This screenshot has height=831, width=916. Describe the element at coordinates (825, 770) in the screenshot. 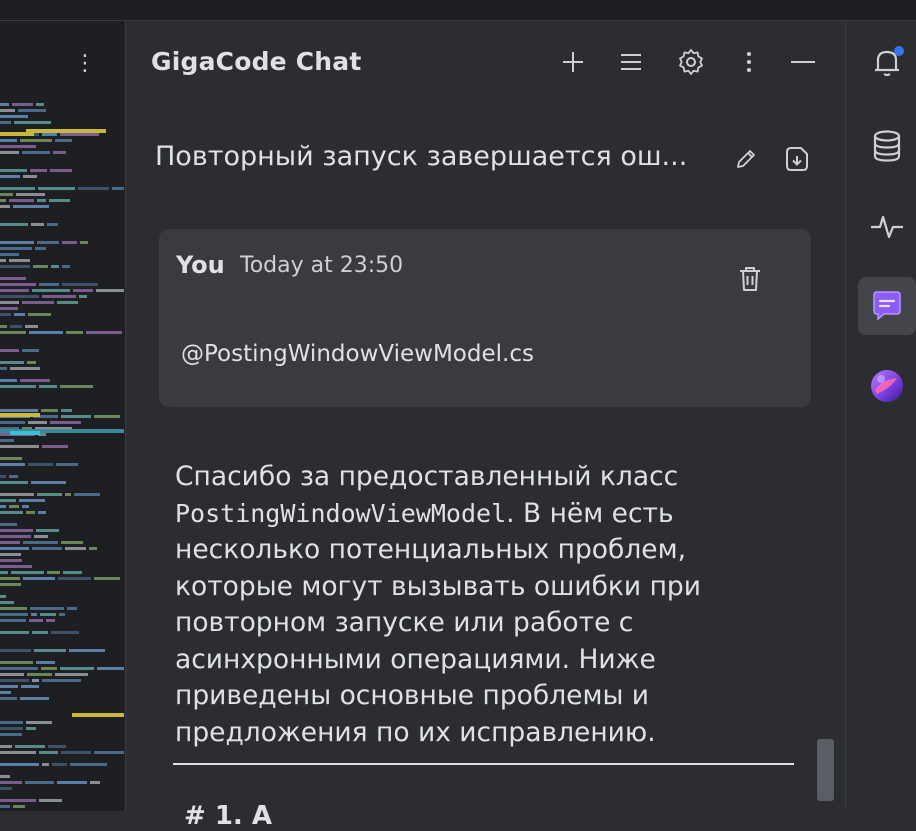

I see `chat-scrollbar-thumb` at that location.